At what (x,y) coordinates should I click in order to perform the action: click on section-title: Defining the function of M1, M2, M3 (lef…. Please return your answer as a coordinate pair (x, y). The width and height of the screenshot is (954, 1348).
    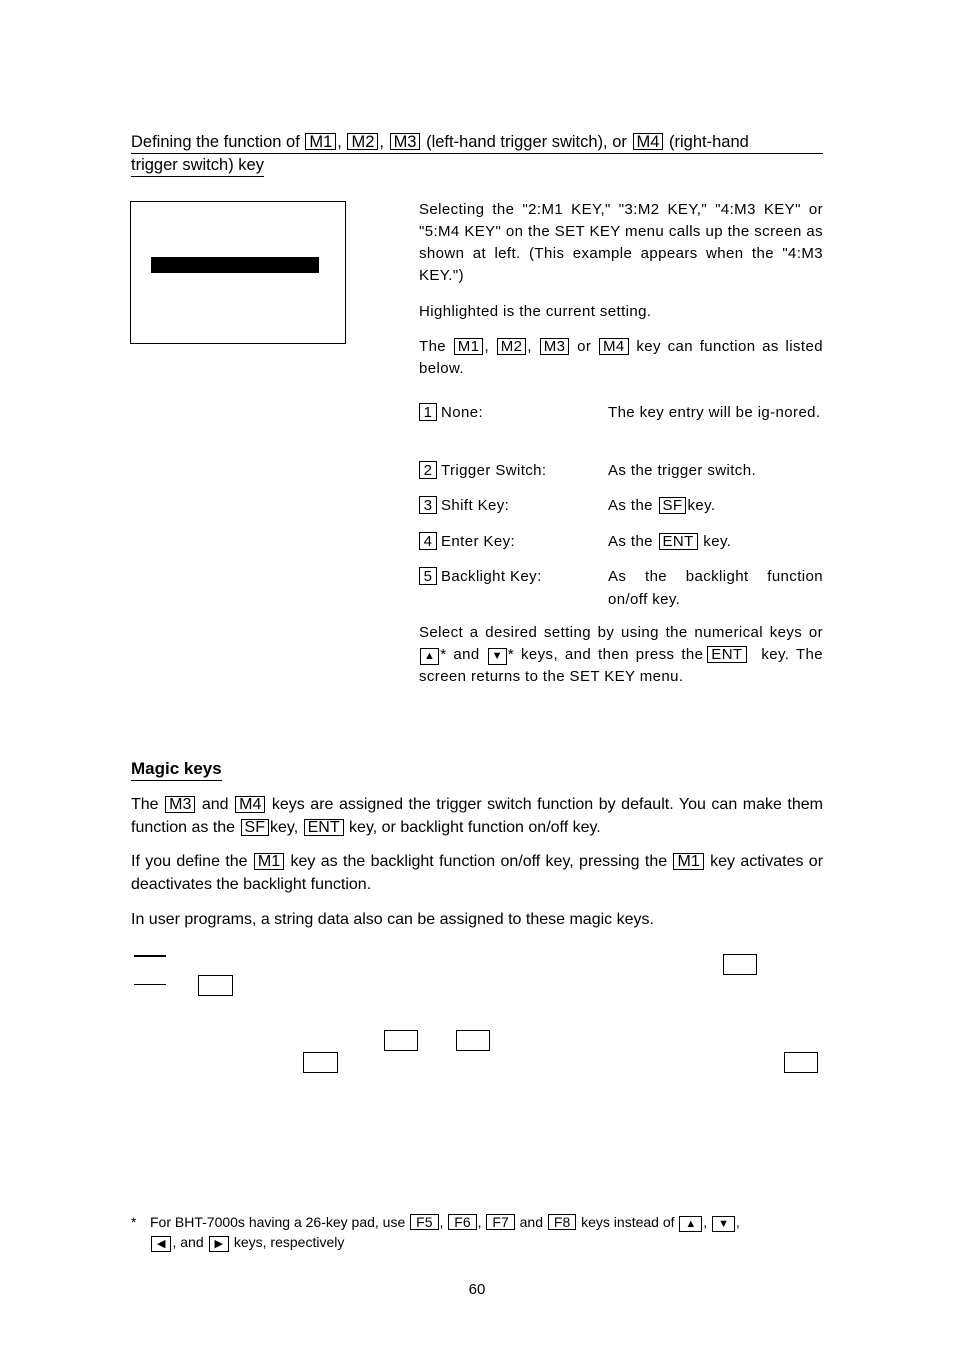
    Looking at the image, I should click on (477, 154).